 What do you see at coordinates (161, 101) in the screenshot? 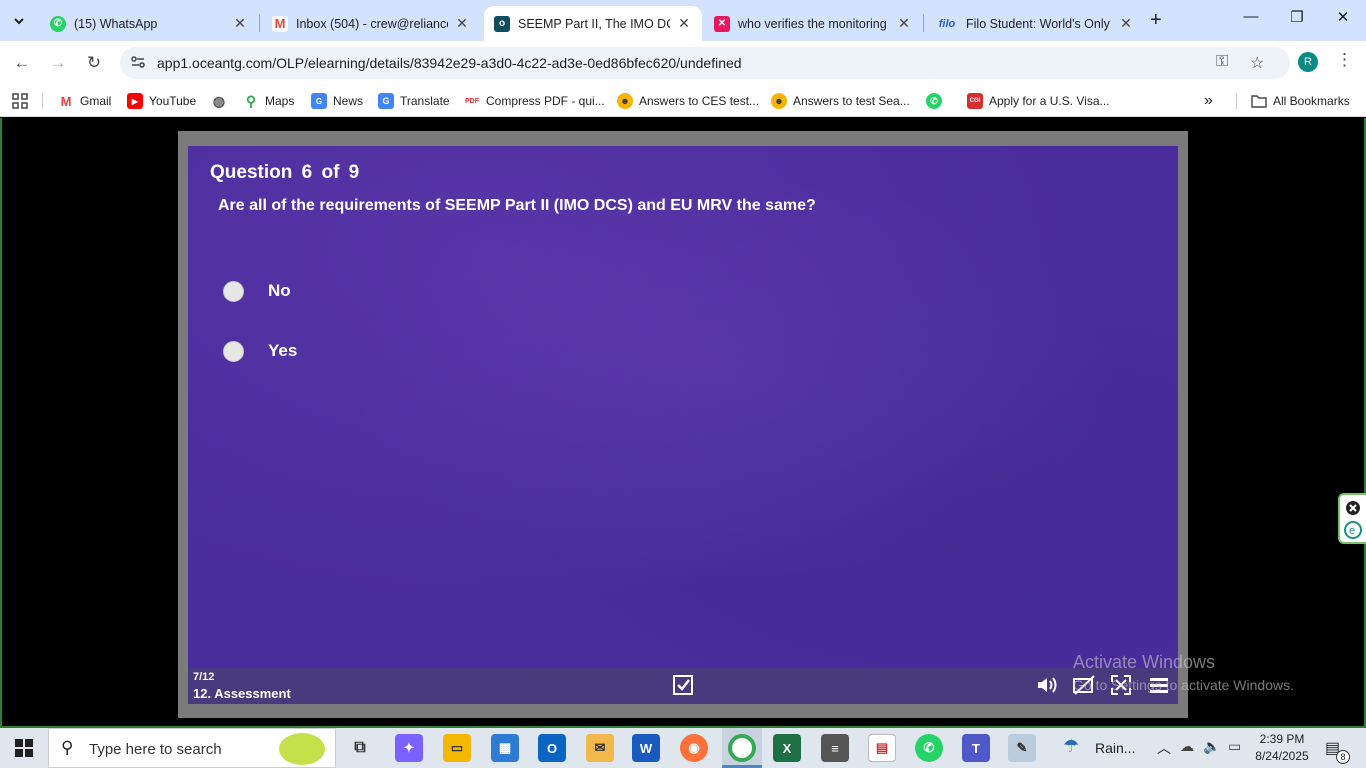
I see `bookmark-youtube: ▶ YouTube` at bounding box center [161, 101].